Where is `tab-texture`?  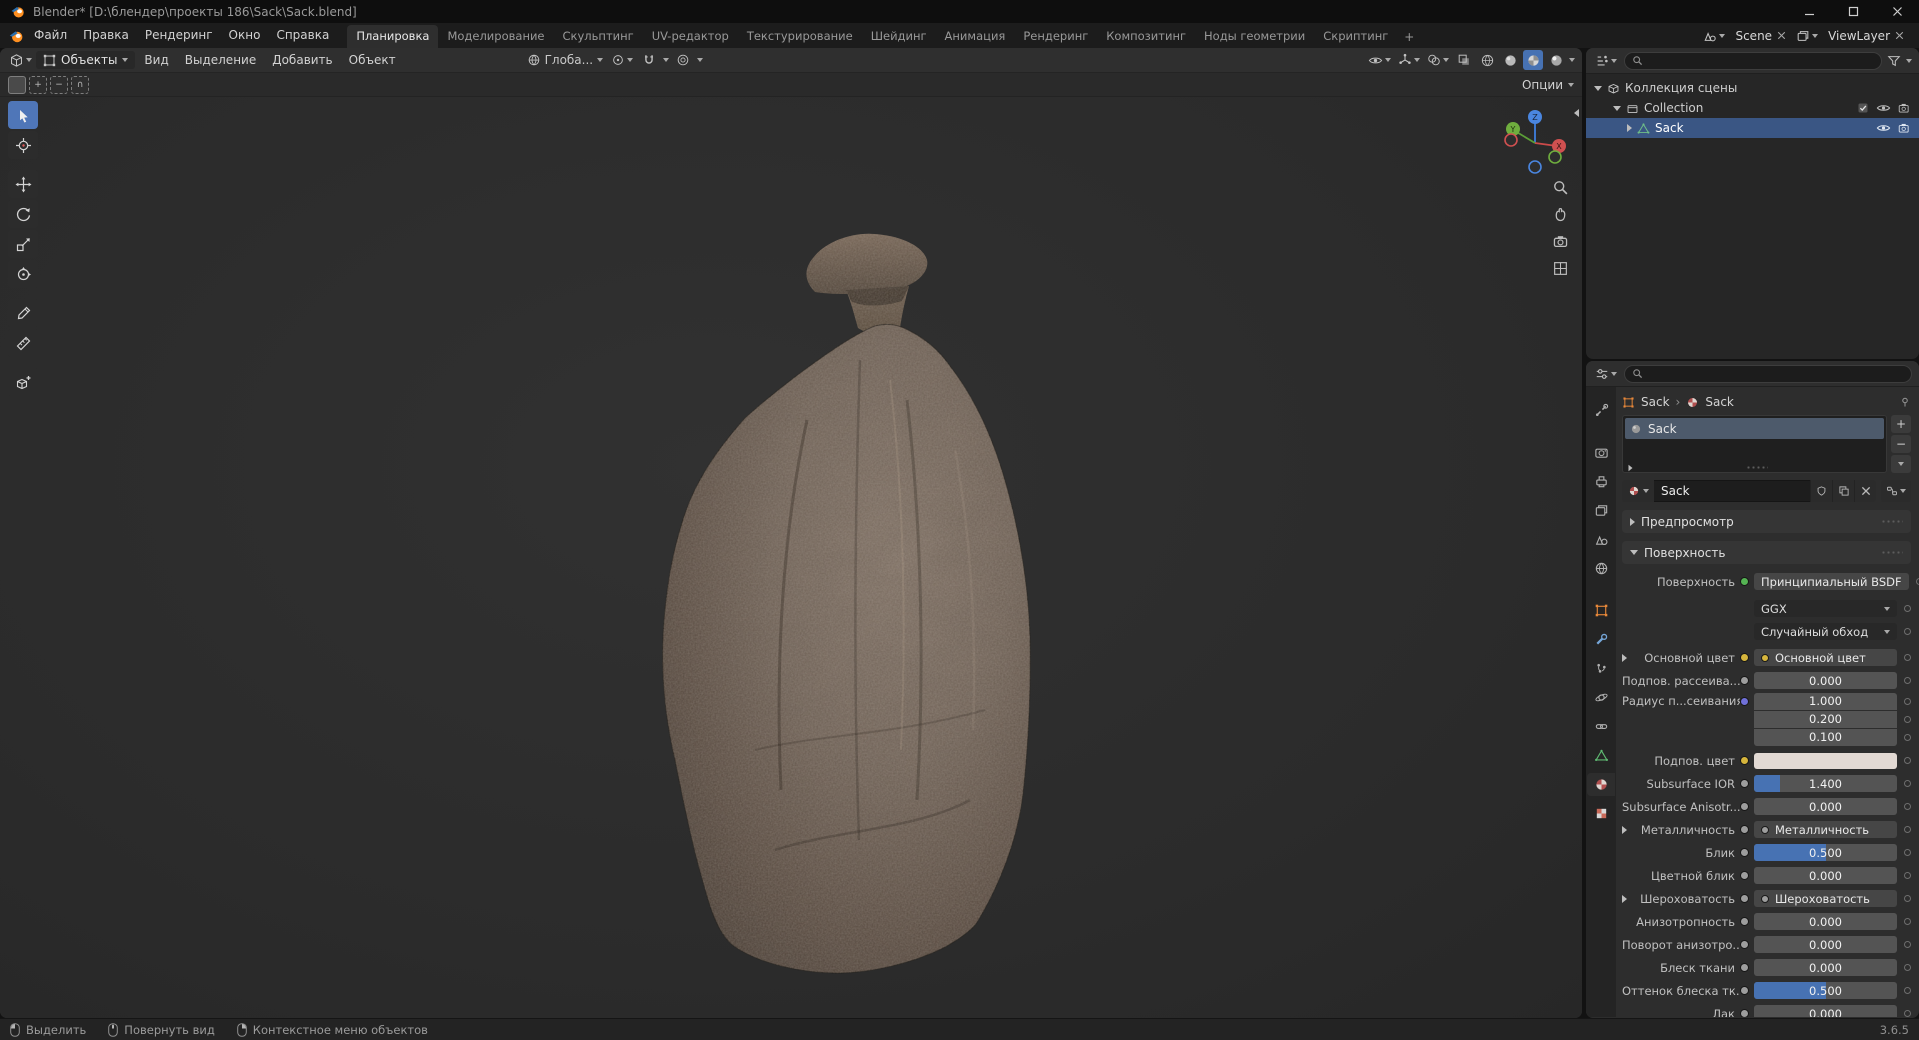
tab-texture is located at coordinates (1601, 813).